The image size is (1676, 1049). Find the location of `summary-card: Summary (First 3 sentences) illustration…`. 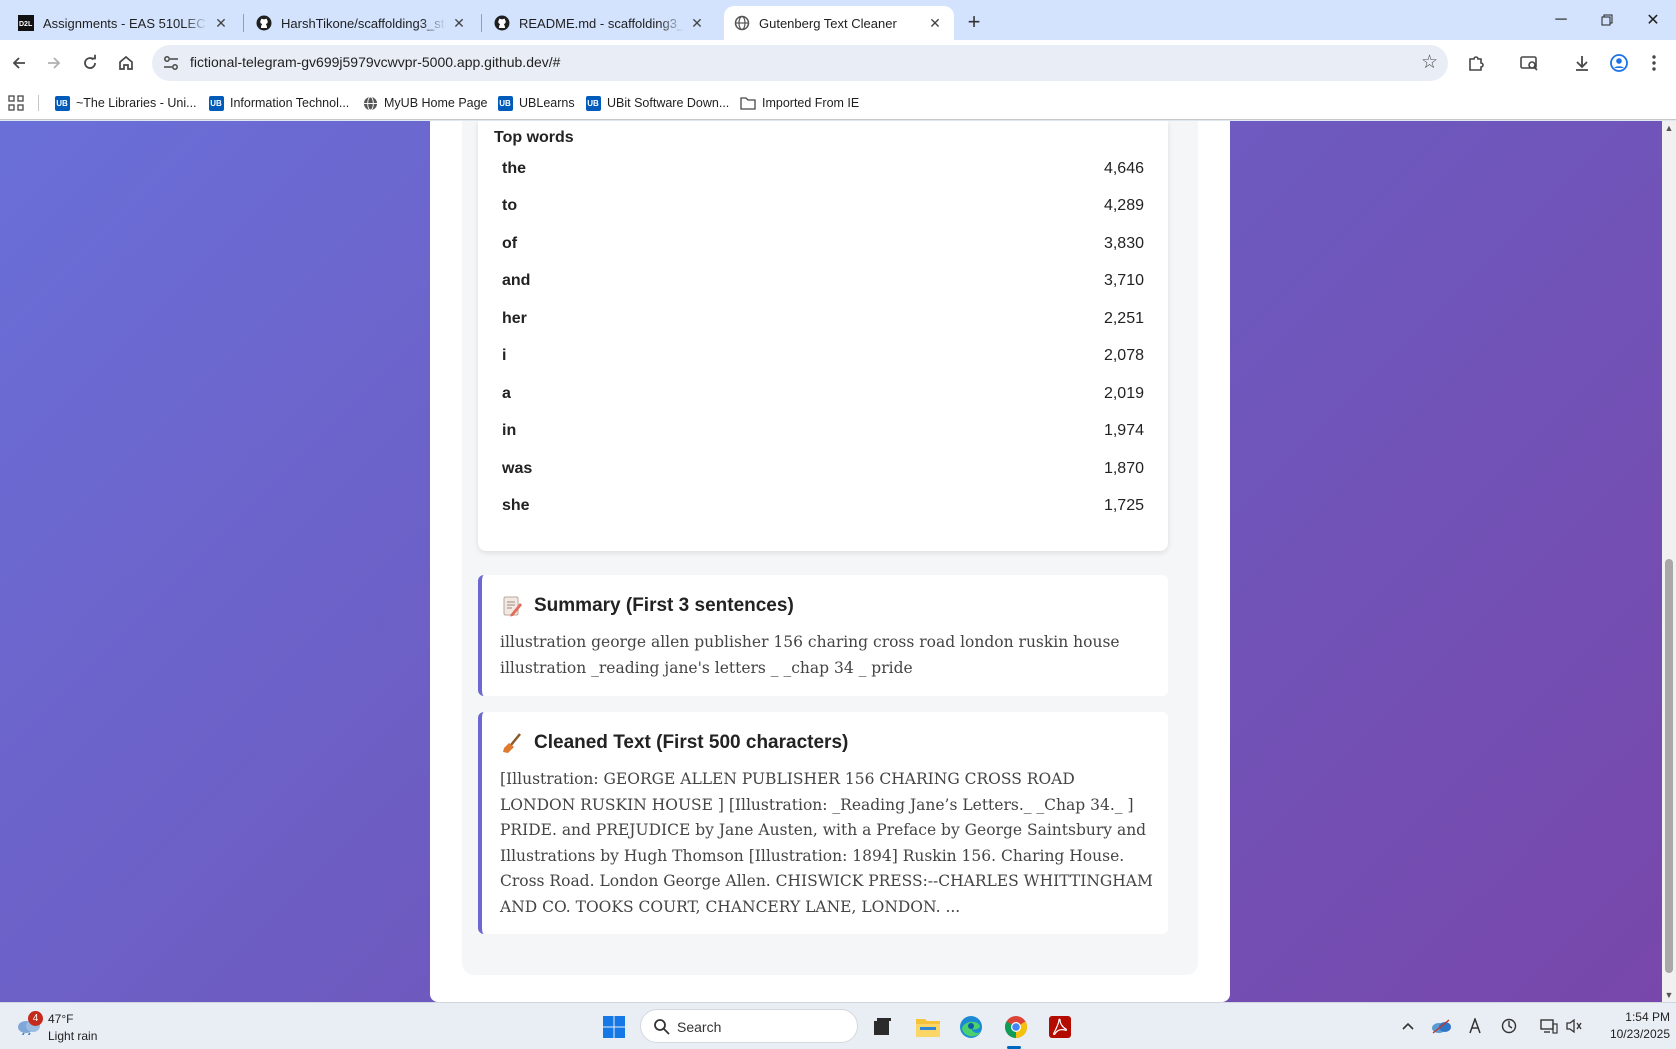

summary-card: Summary (First 3 sentences) illustration… is located at coordinates (823, 635).